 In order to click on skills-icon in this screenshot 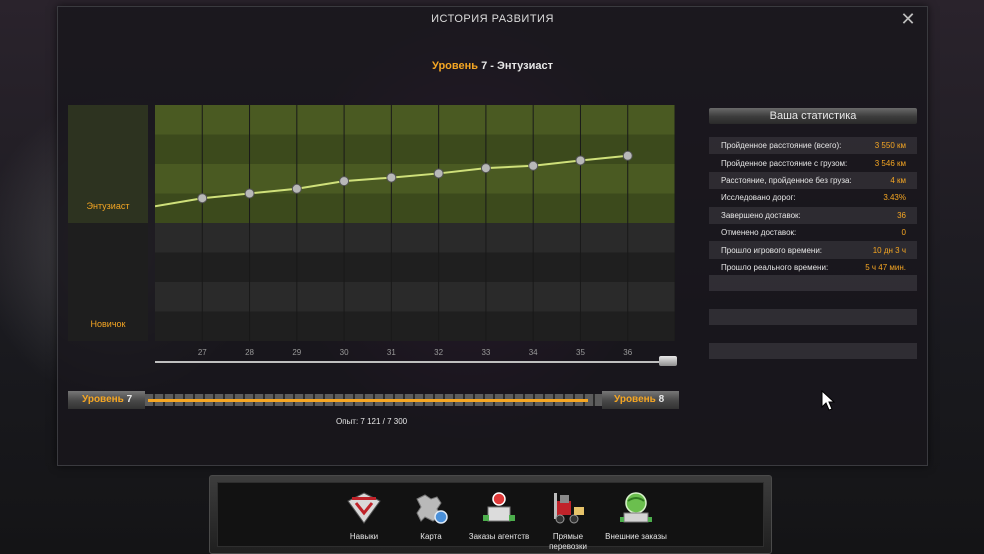, I will do `click(364, 508)`.